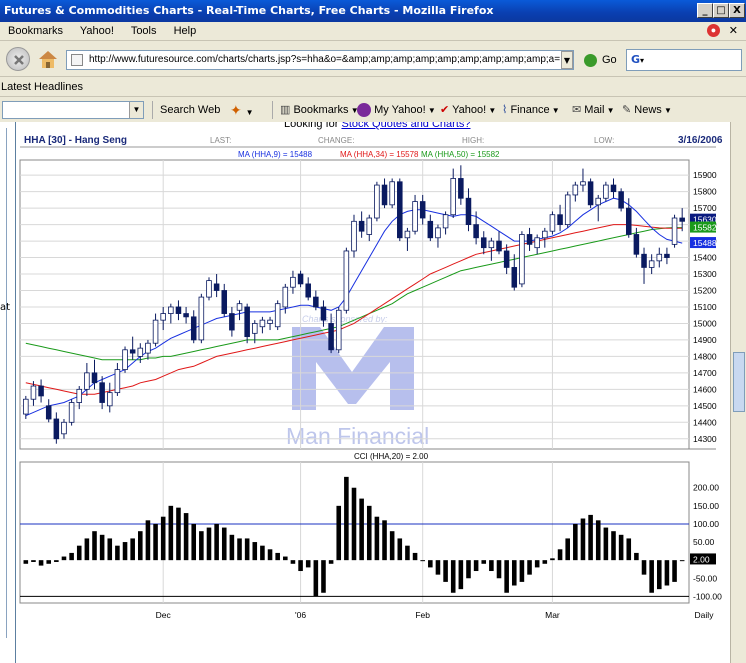 The height and width of the screenshot is (663, 746). I want to click on date-tick-label: Feb, so click(422, 615).